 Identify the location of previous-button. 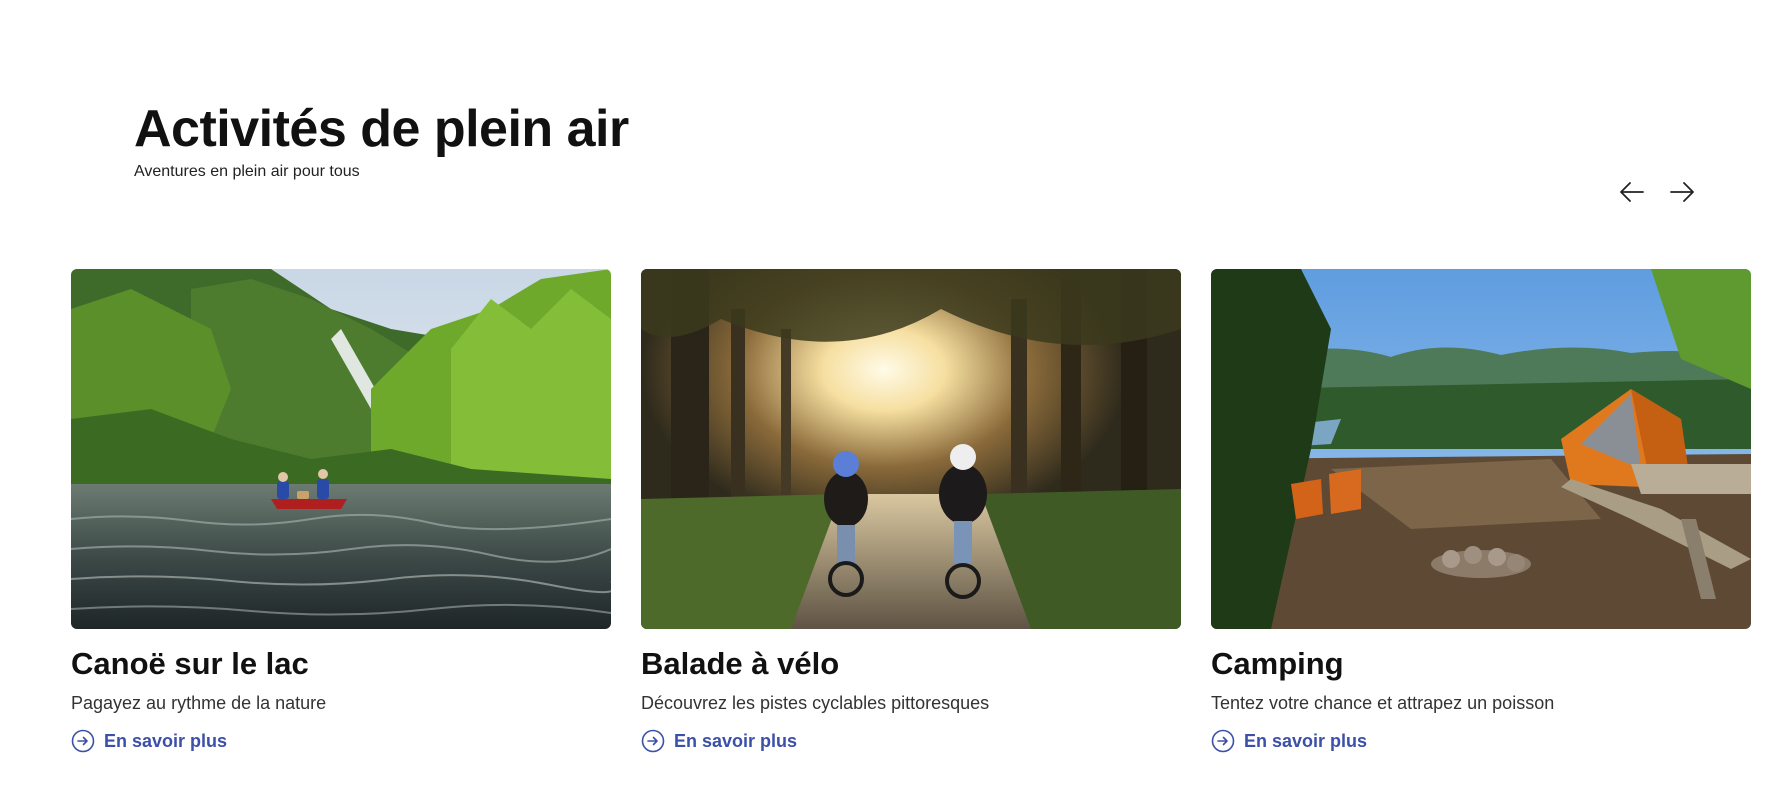
(1632, 192).